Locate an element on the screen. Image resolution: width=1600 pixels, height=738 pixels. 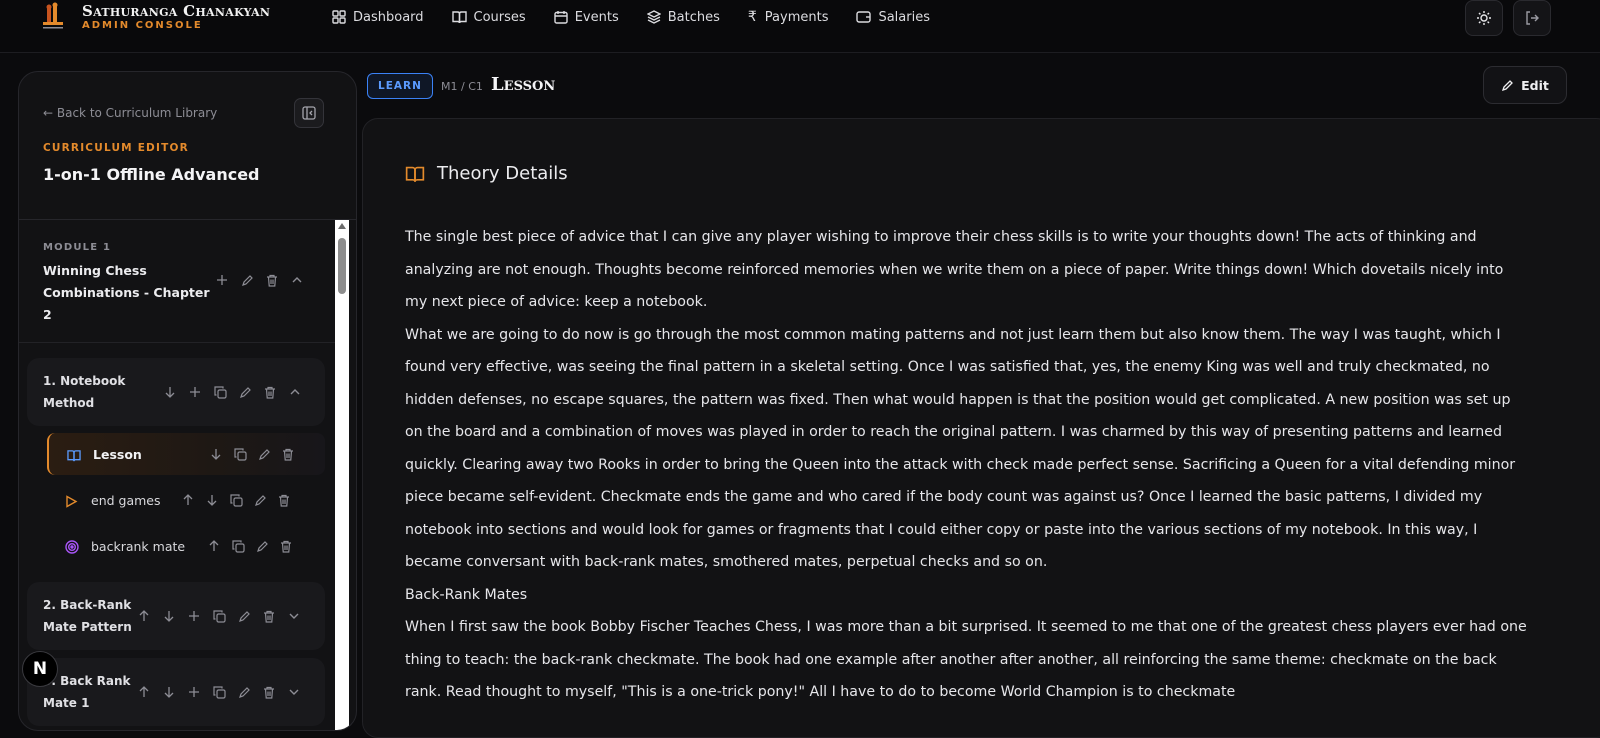
chapter-item: 2. Back-Rank Mate Pattern is located at coordinates (176, 616).